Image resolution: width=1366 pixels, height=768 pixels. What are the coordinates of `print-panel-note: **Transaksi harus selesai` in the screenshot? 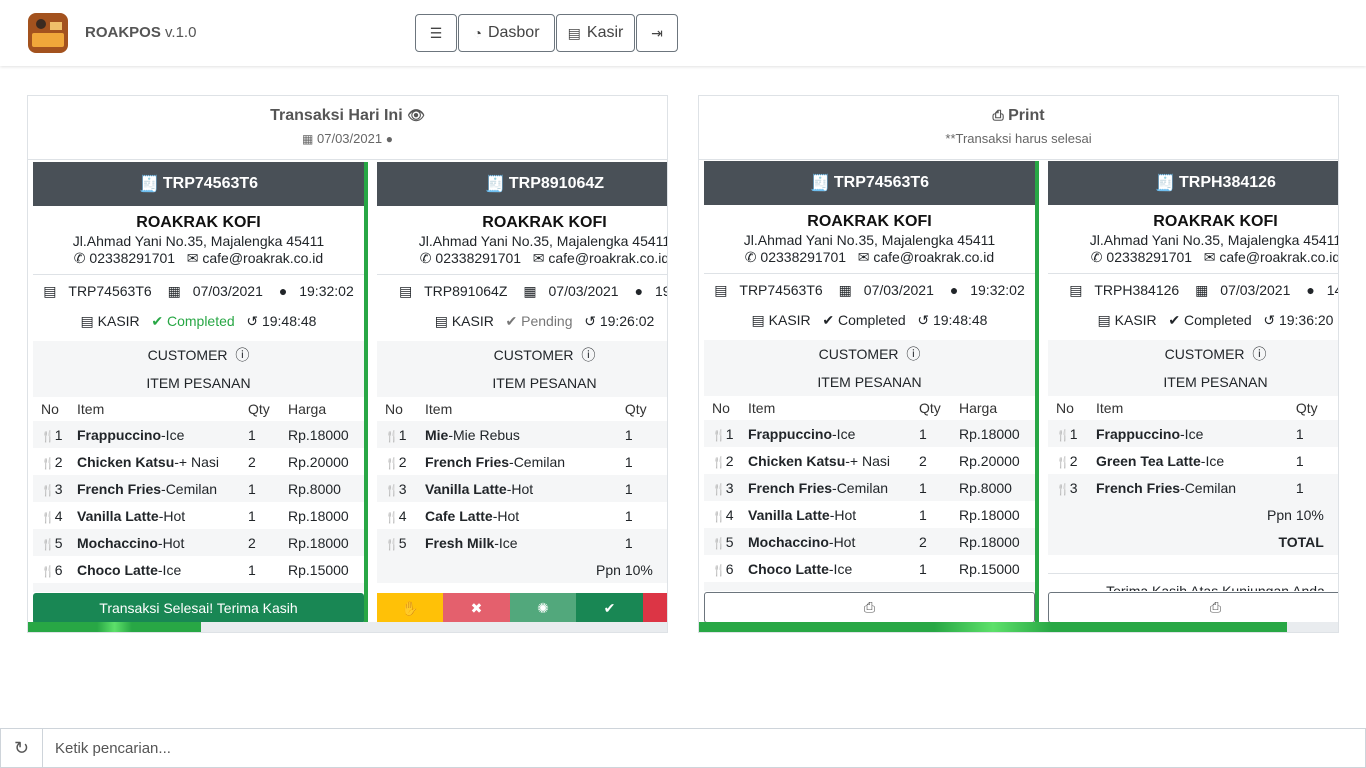 It's located at (1018, 138).